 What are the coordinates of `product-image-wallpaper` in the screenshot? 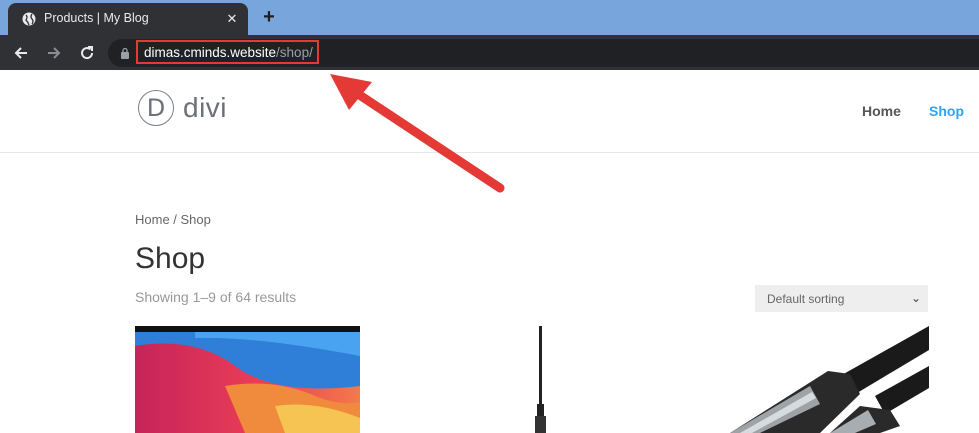 It's located at (247, 379).